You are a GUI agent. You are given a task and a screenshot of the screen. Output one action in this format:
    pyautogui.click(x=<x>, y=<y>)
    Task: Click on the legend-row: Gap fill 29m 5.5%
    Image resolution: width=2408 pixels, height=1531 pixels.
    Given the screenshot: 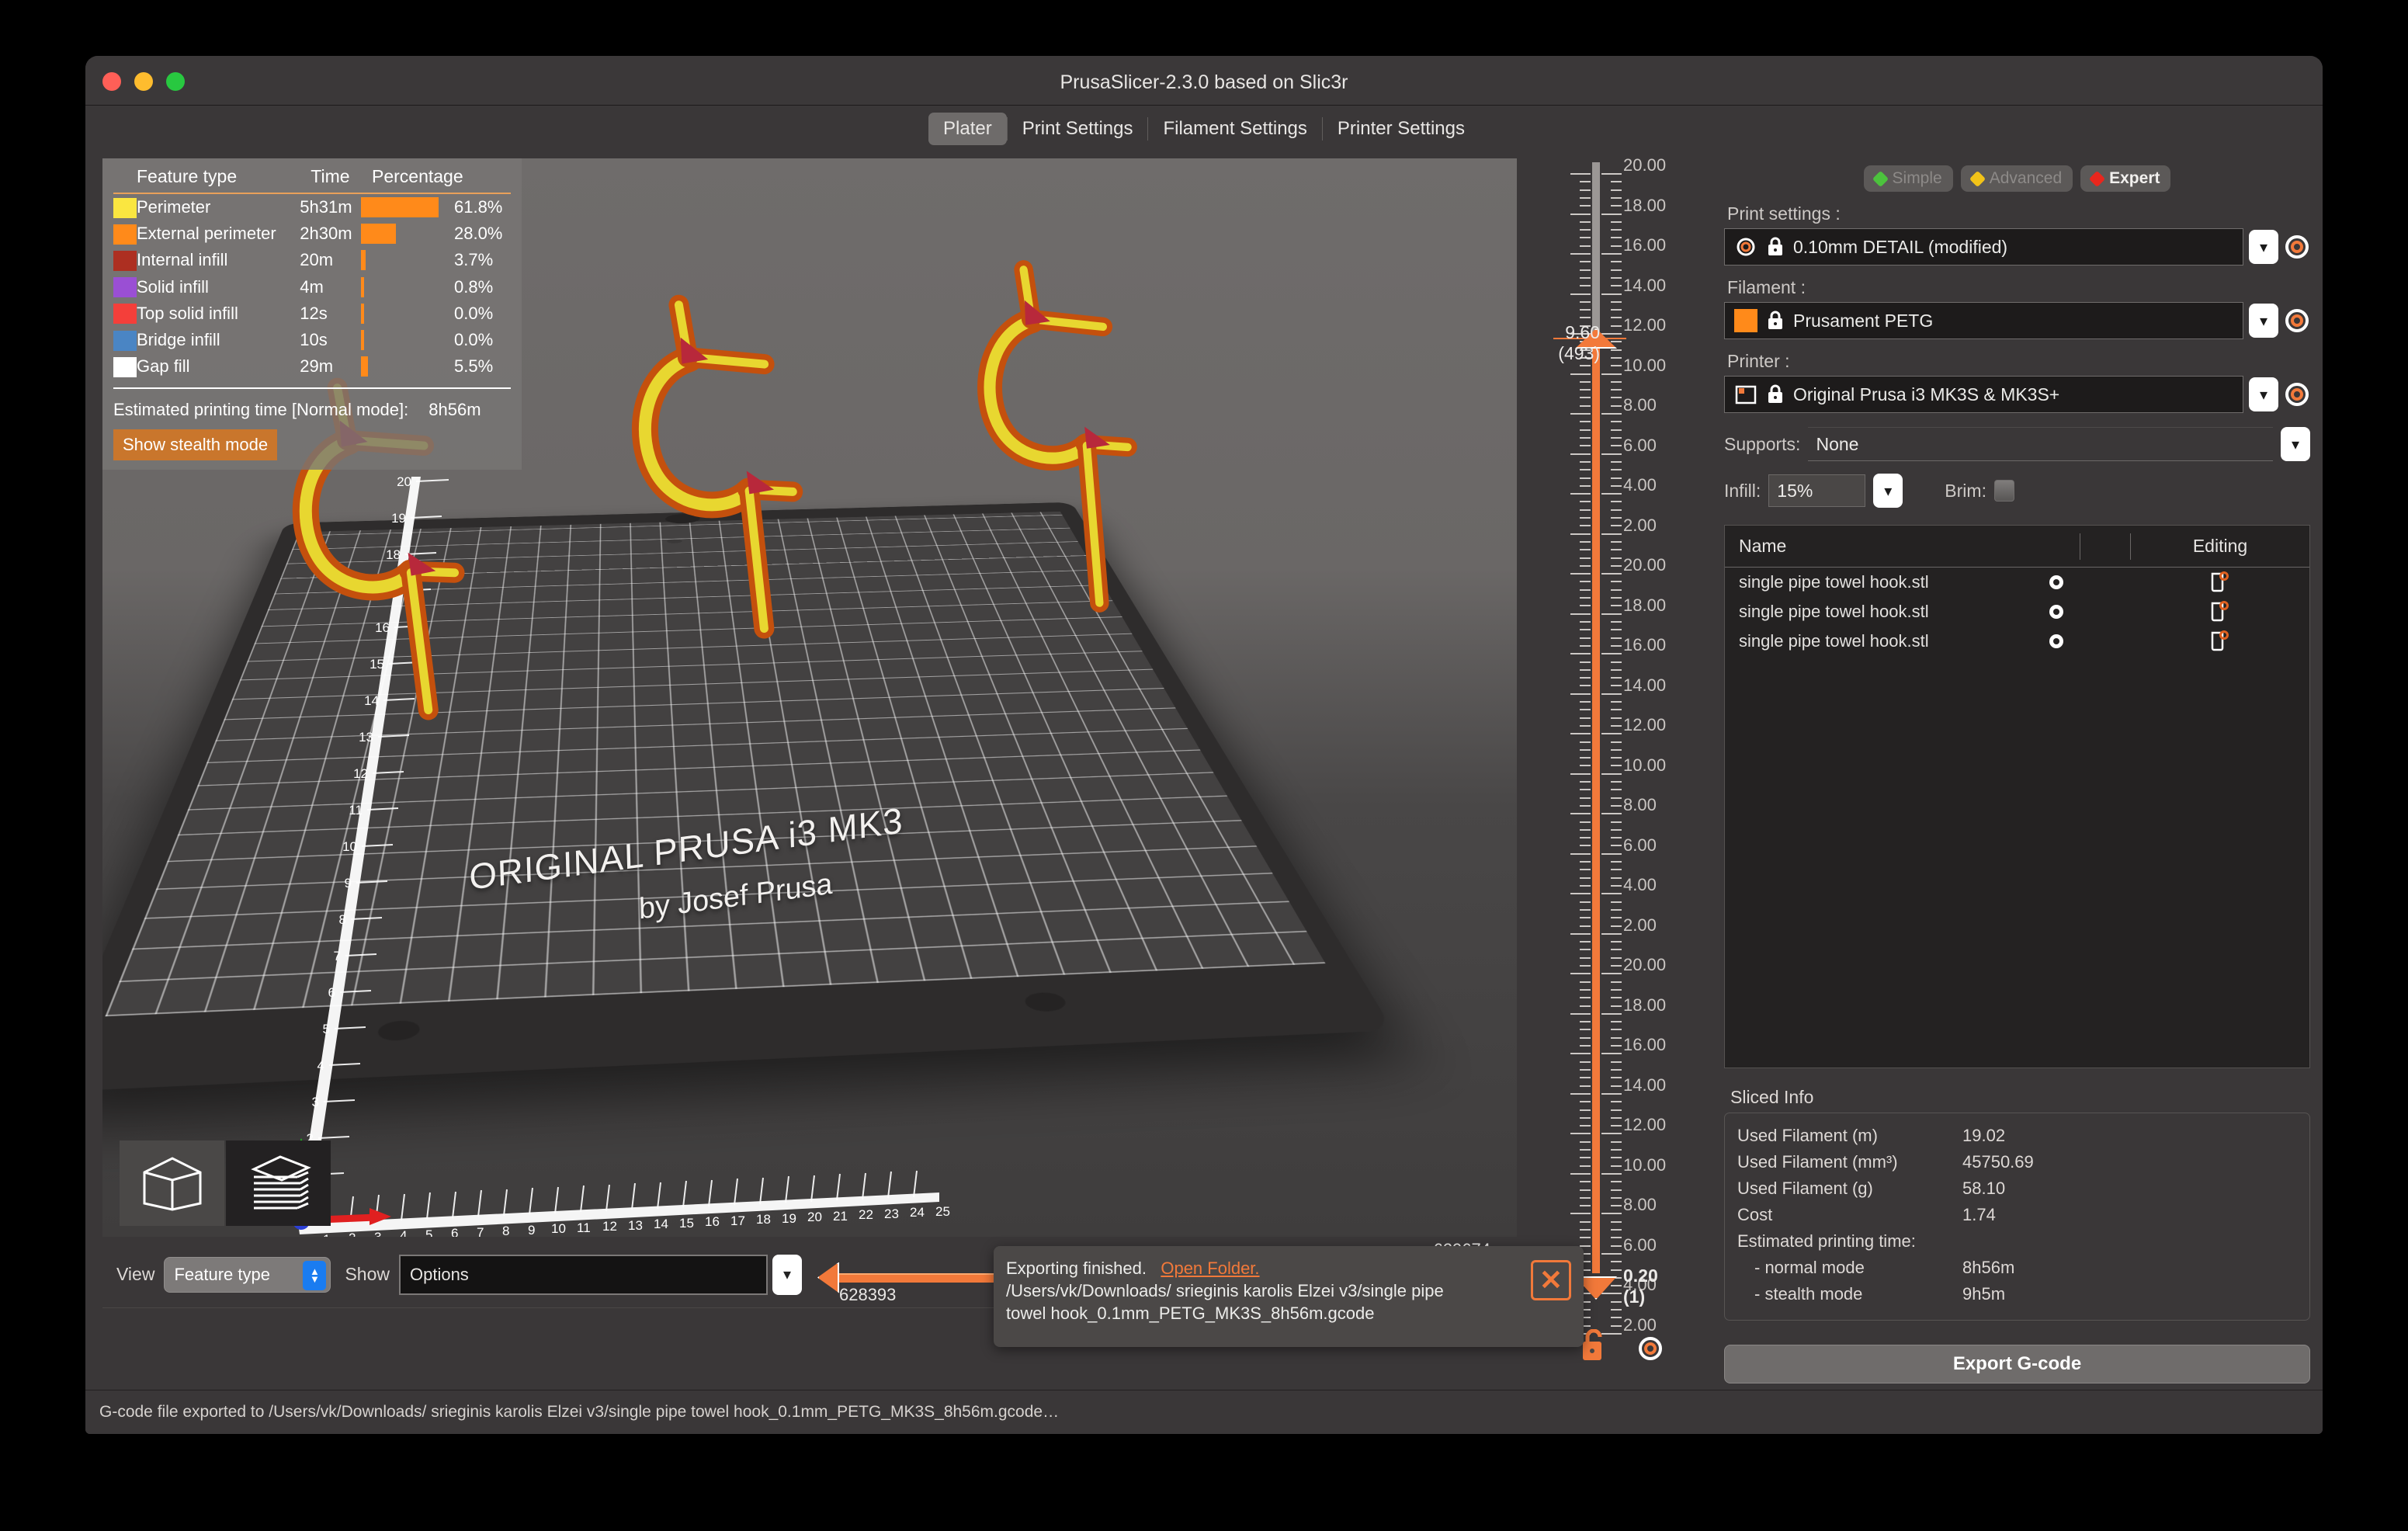 What is the action you would take?
    pyautogui.click(x=312, y=366)
    